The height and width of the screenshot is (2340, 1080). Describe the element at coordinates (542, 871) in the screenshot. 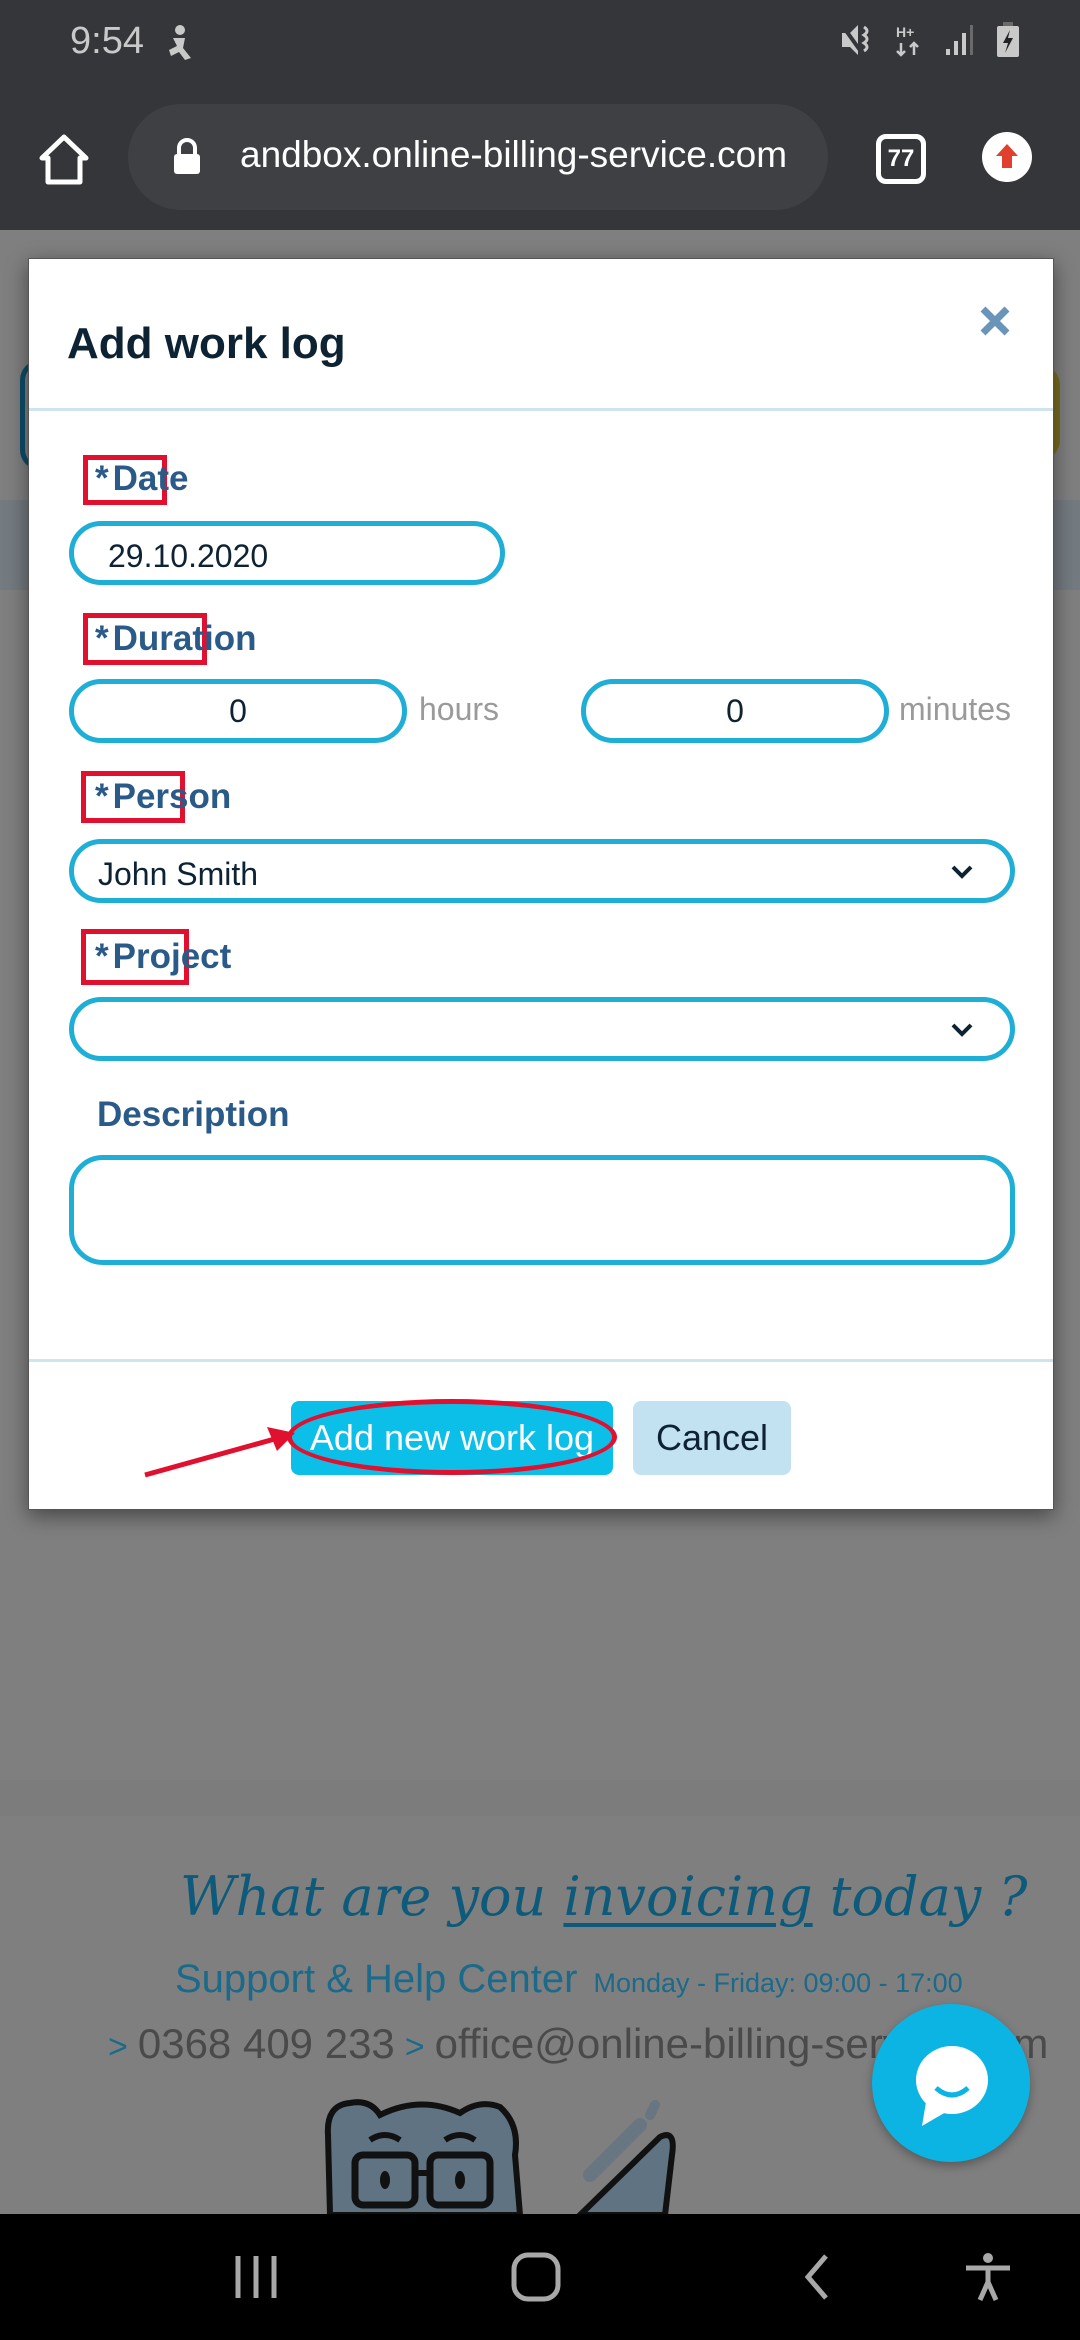

I see `person-select: John Smith` at that location.